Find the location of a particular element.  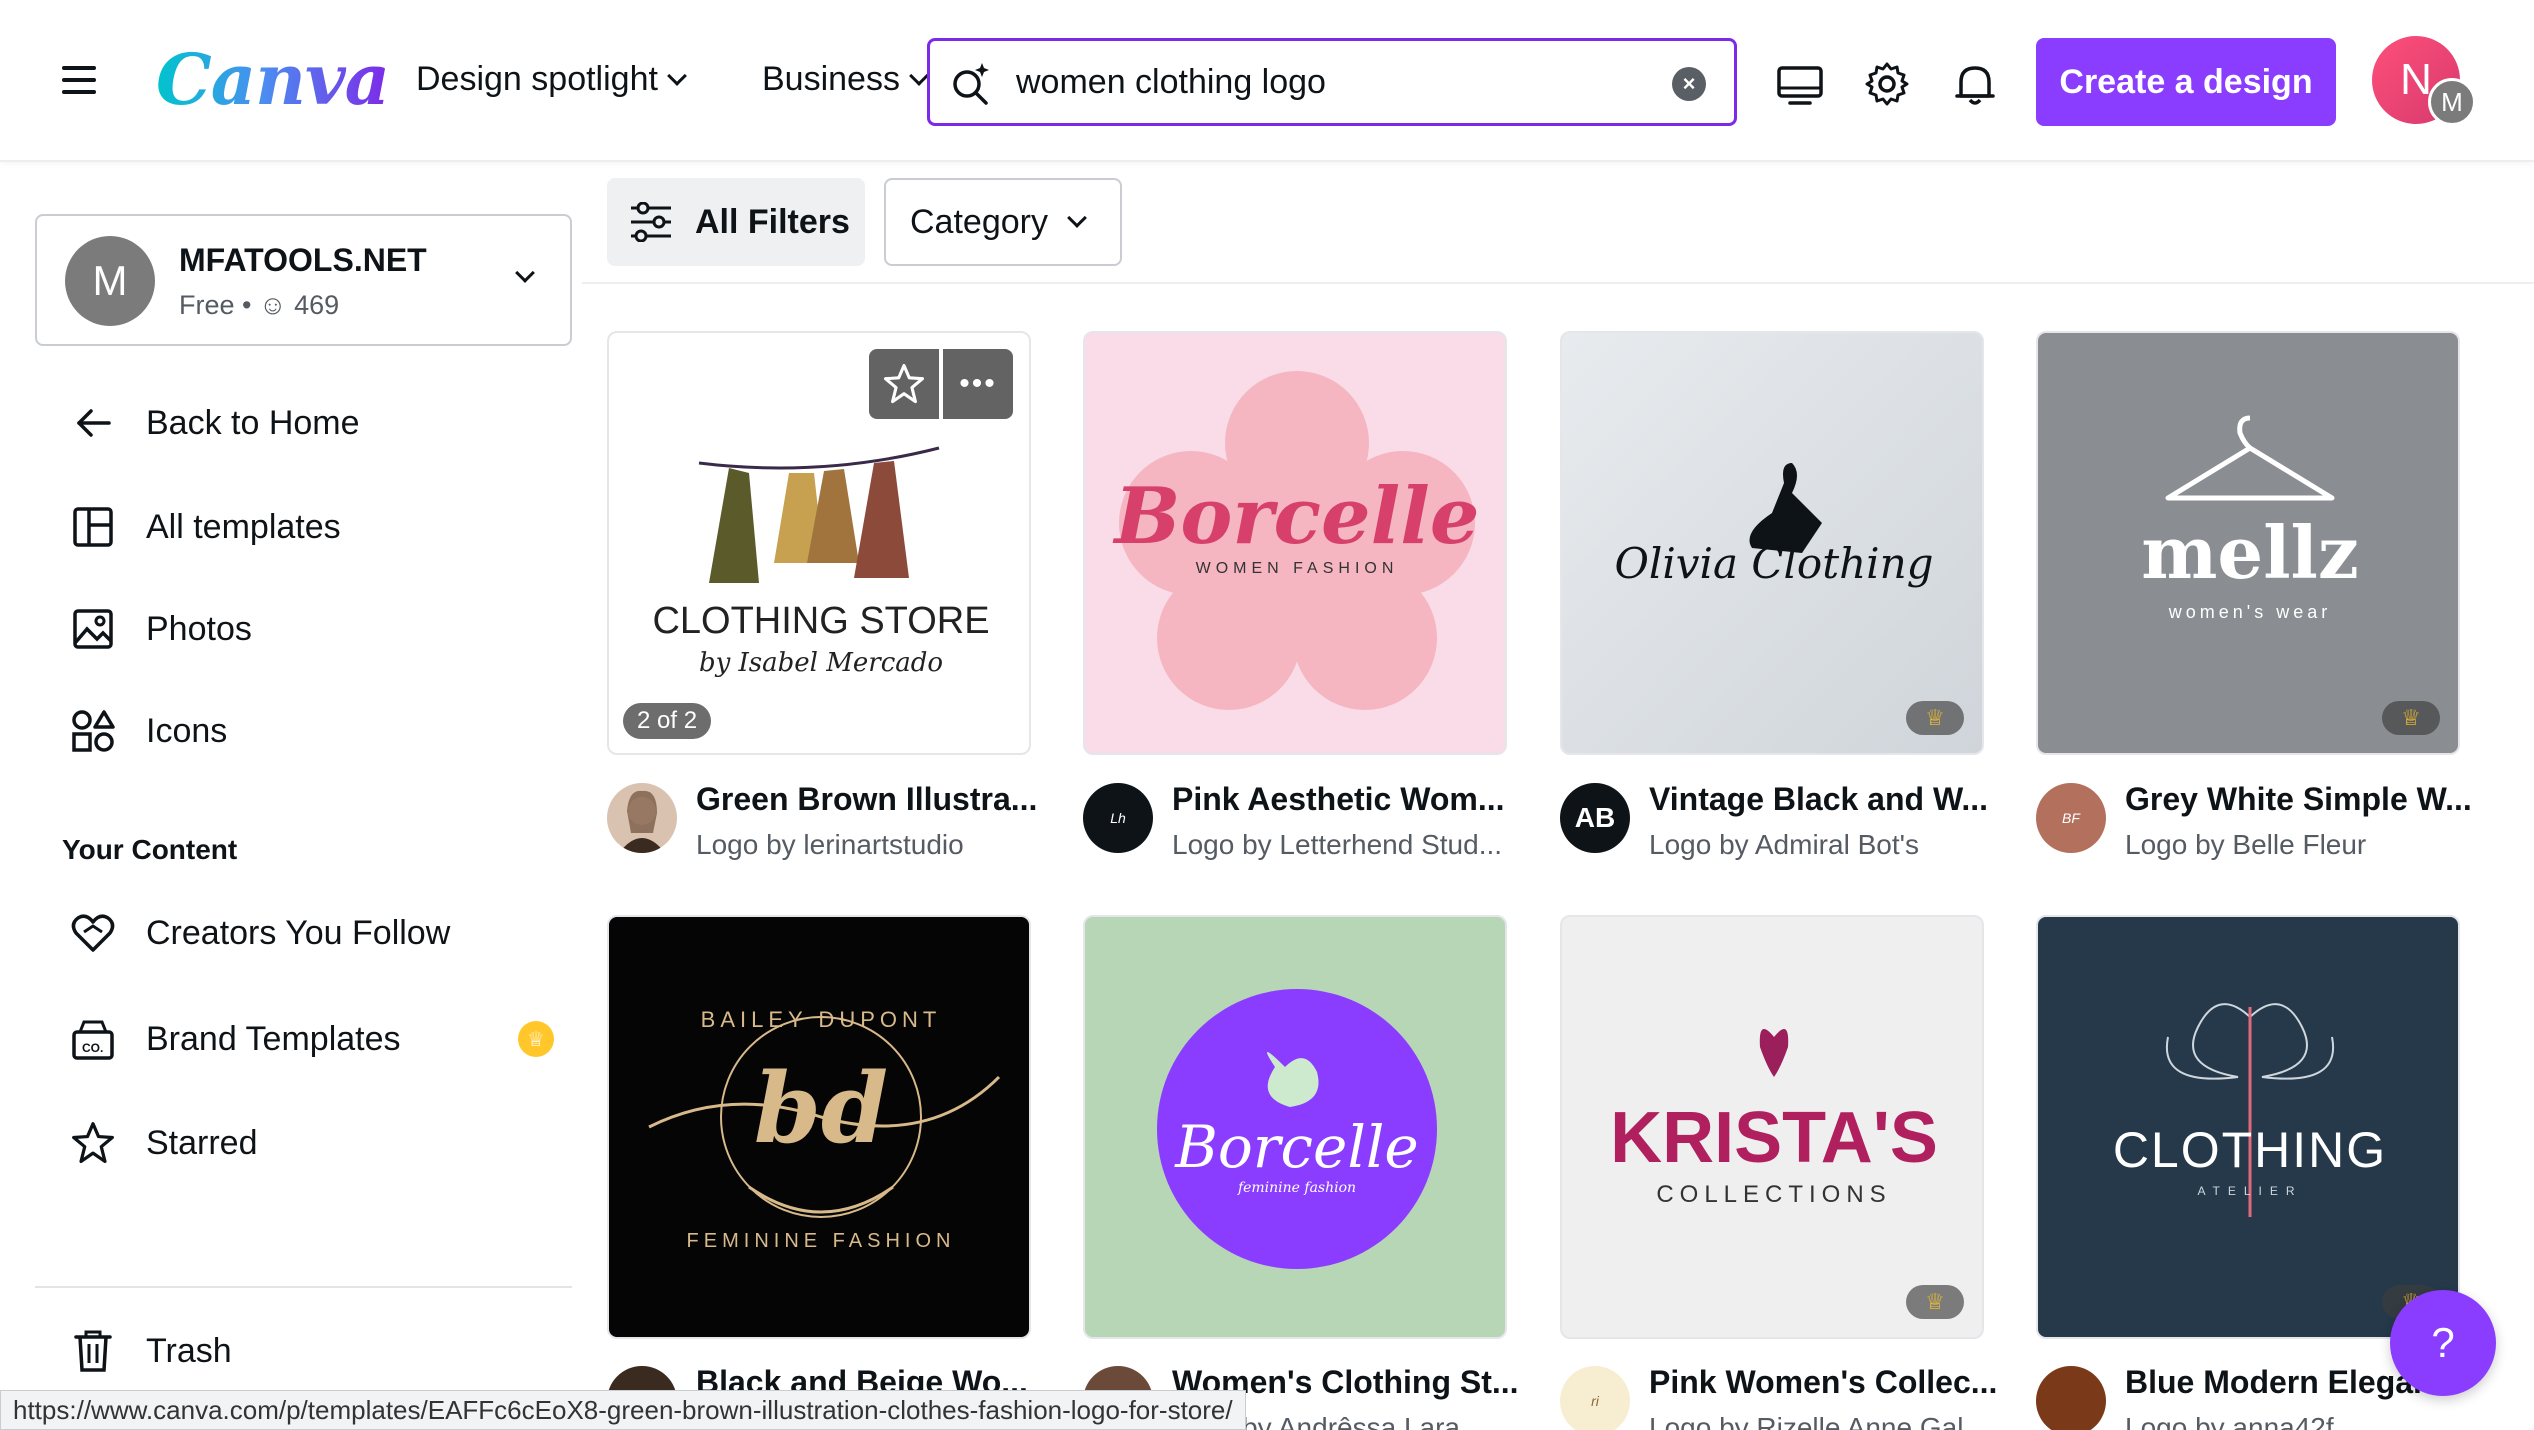

sidebar-item-brand-templates: CO. Brand Templates is located at coordinates (235, 1039).